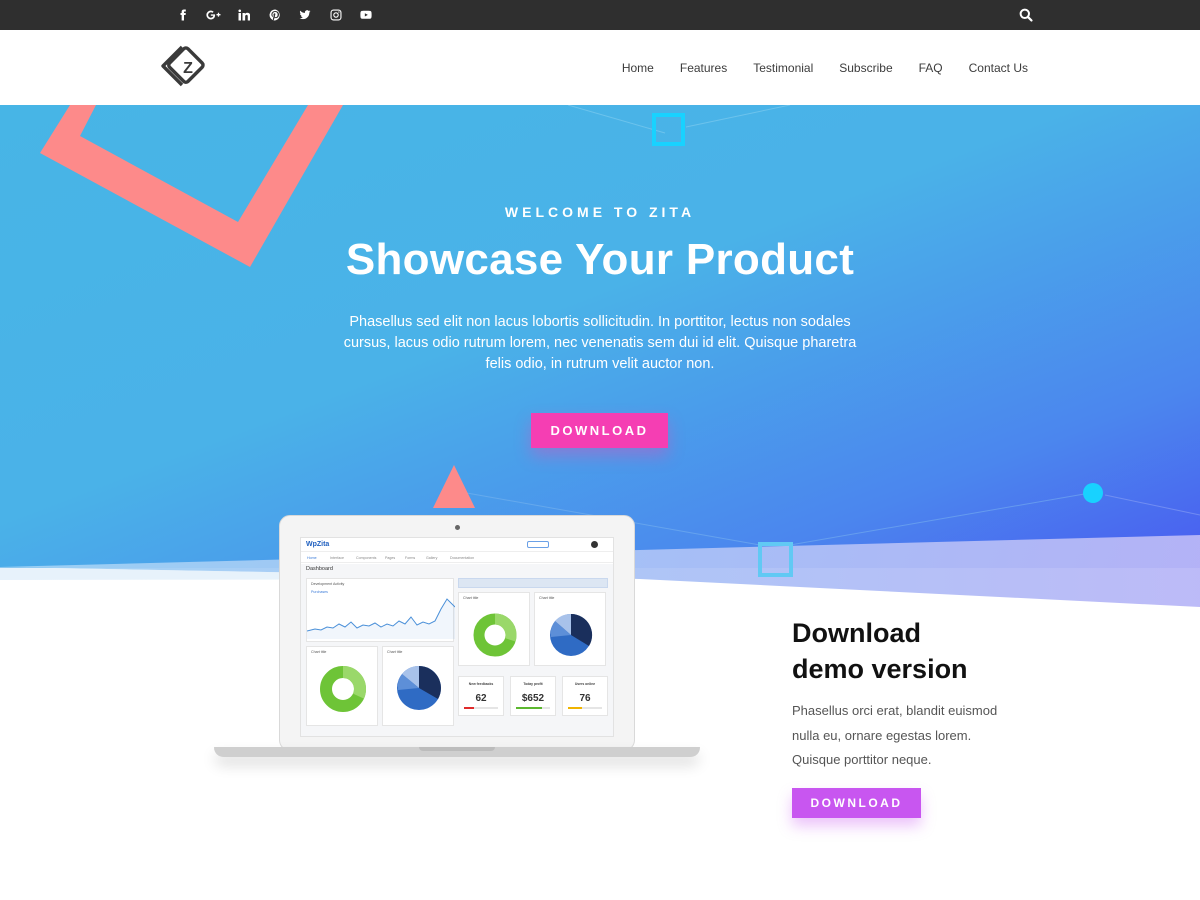  I want to click on activity-card: Development Activity Purchases, so click(380, 610).